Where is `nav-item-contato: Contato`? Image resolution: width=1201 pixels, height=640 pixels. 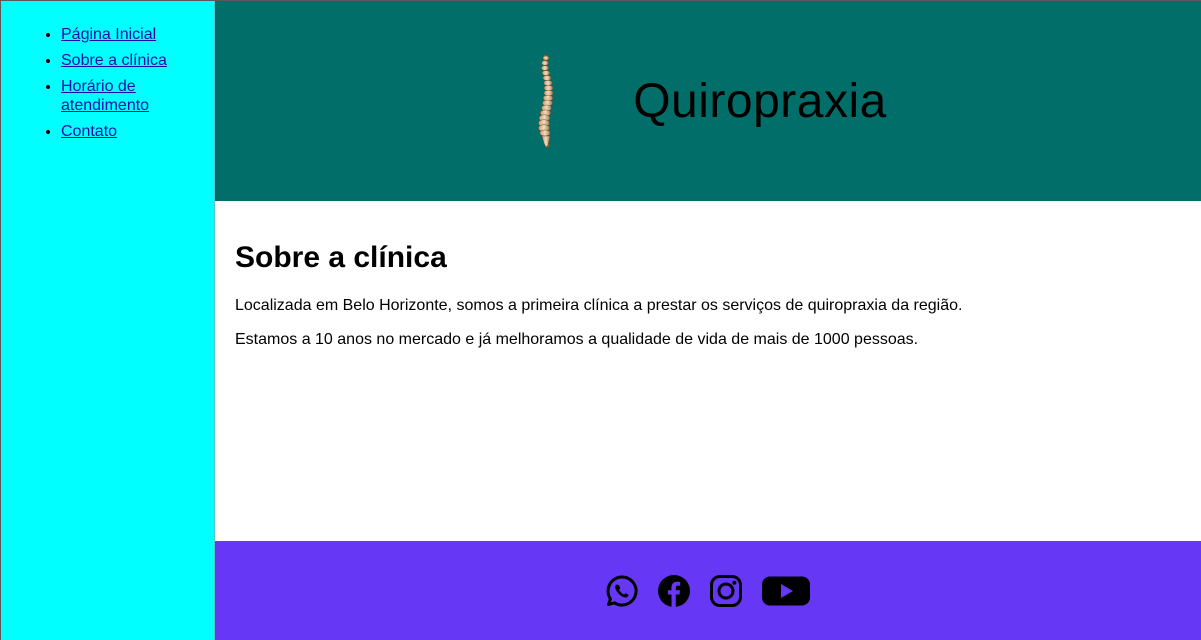
nav-item-contato: Contato is located at coordinates (121, 131).